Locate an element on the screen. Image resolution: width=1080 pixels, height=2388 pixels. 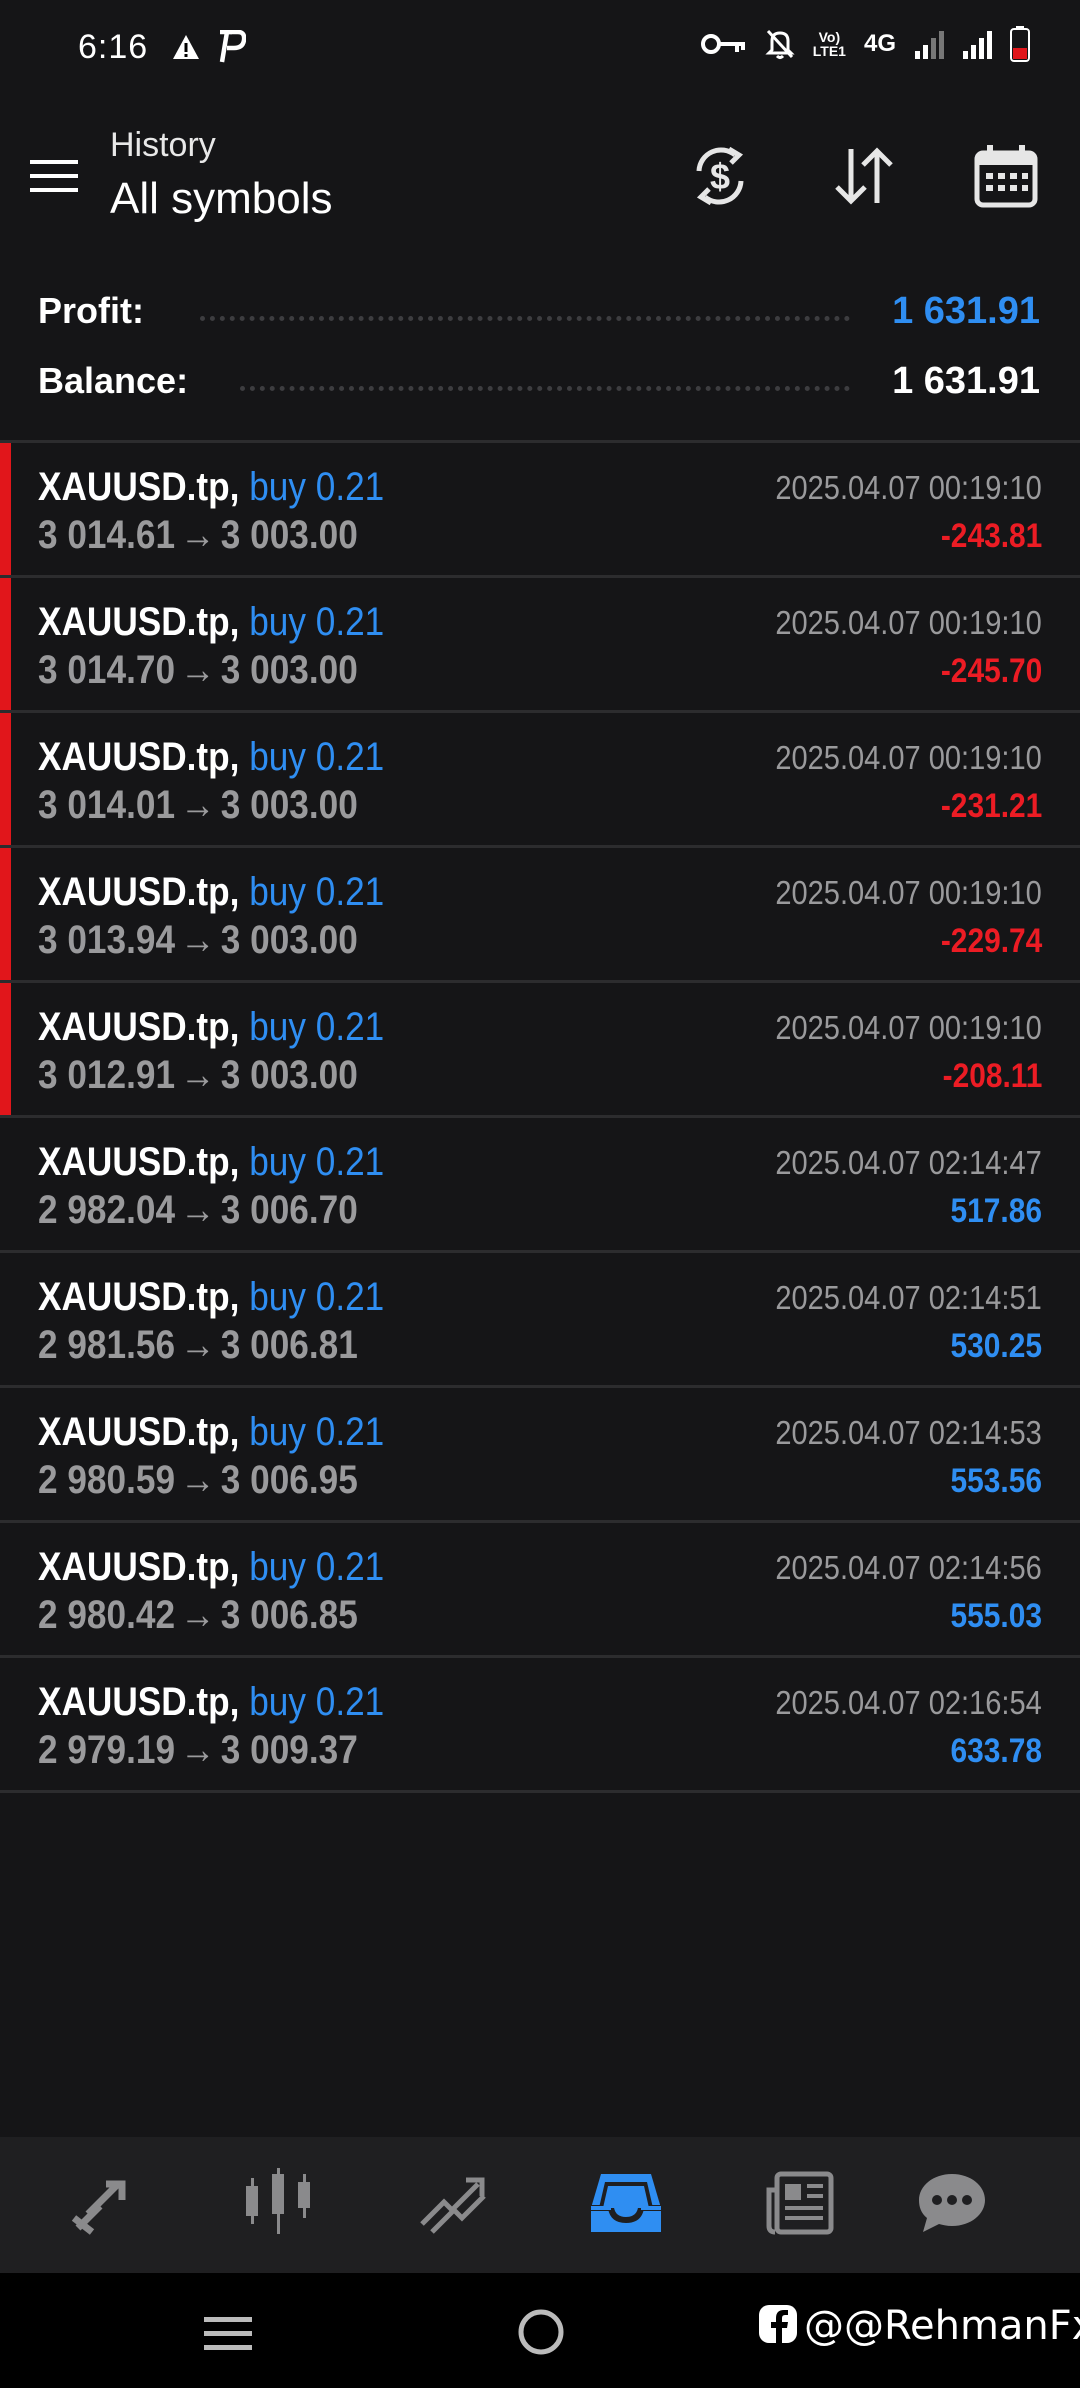
nav-chart is located at coordinates (280, 2205).